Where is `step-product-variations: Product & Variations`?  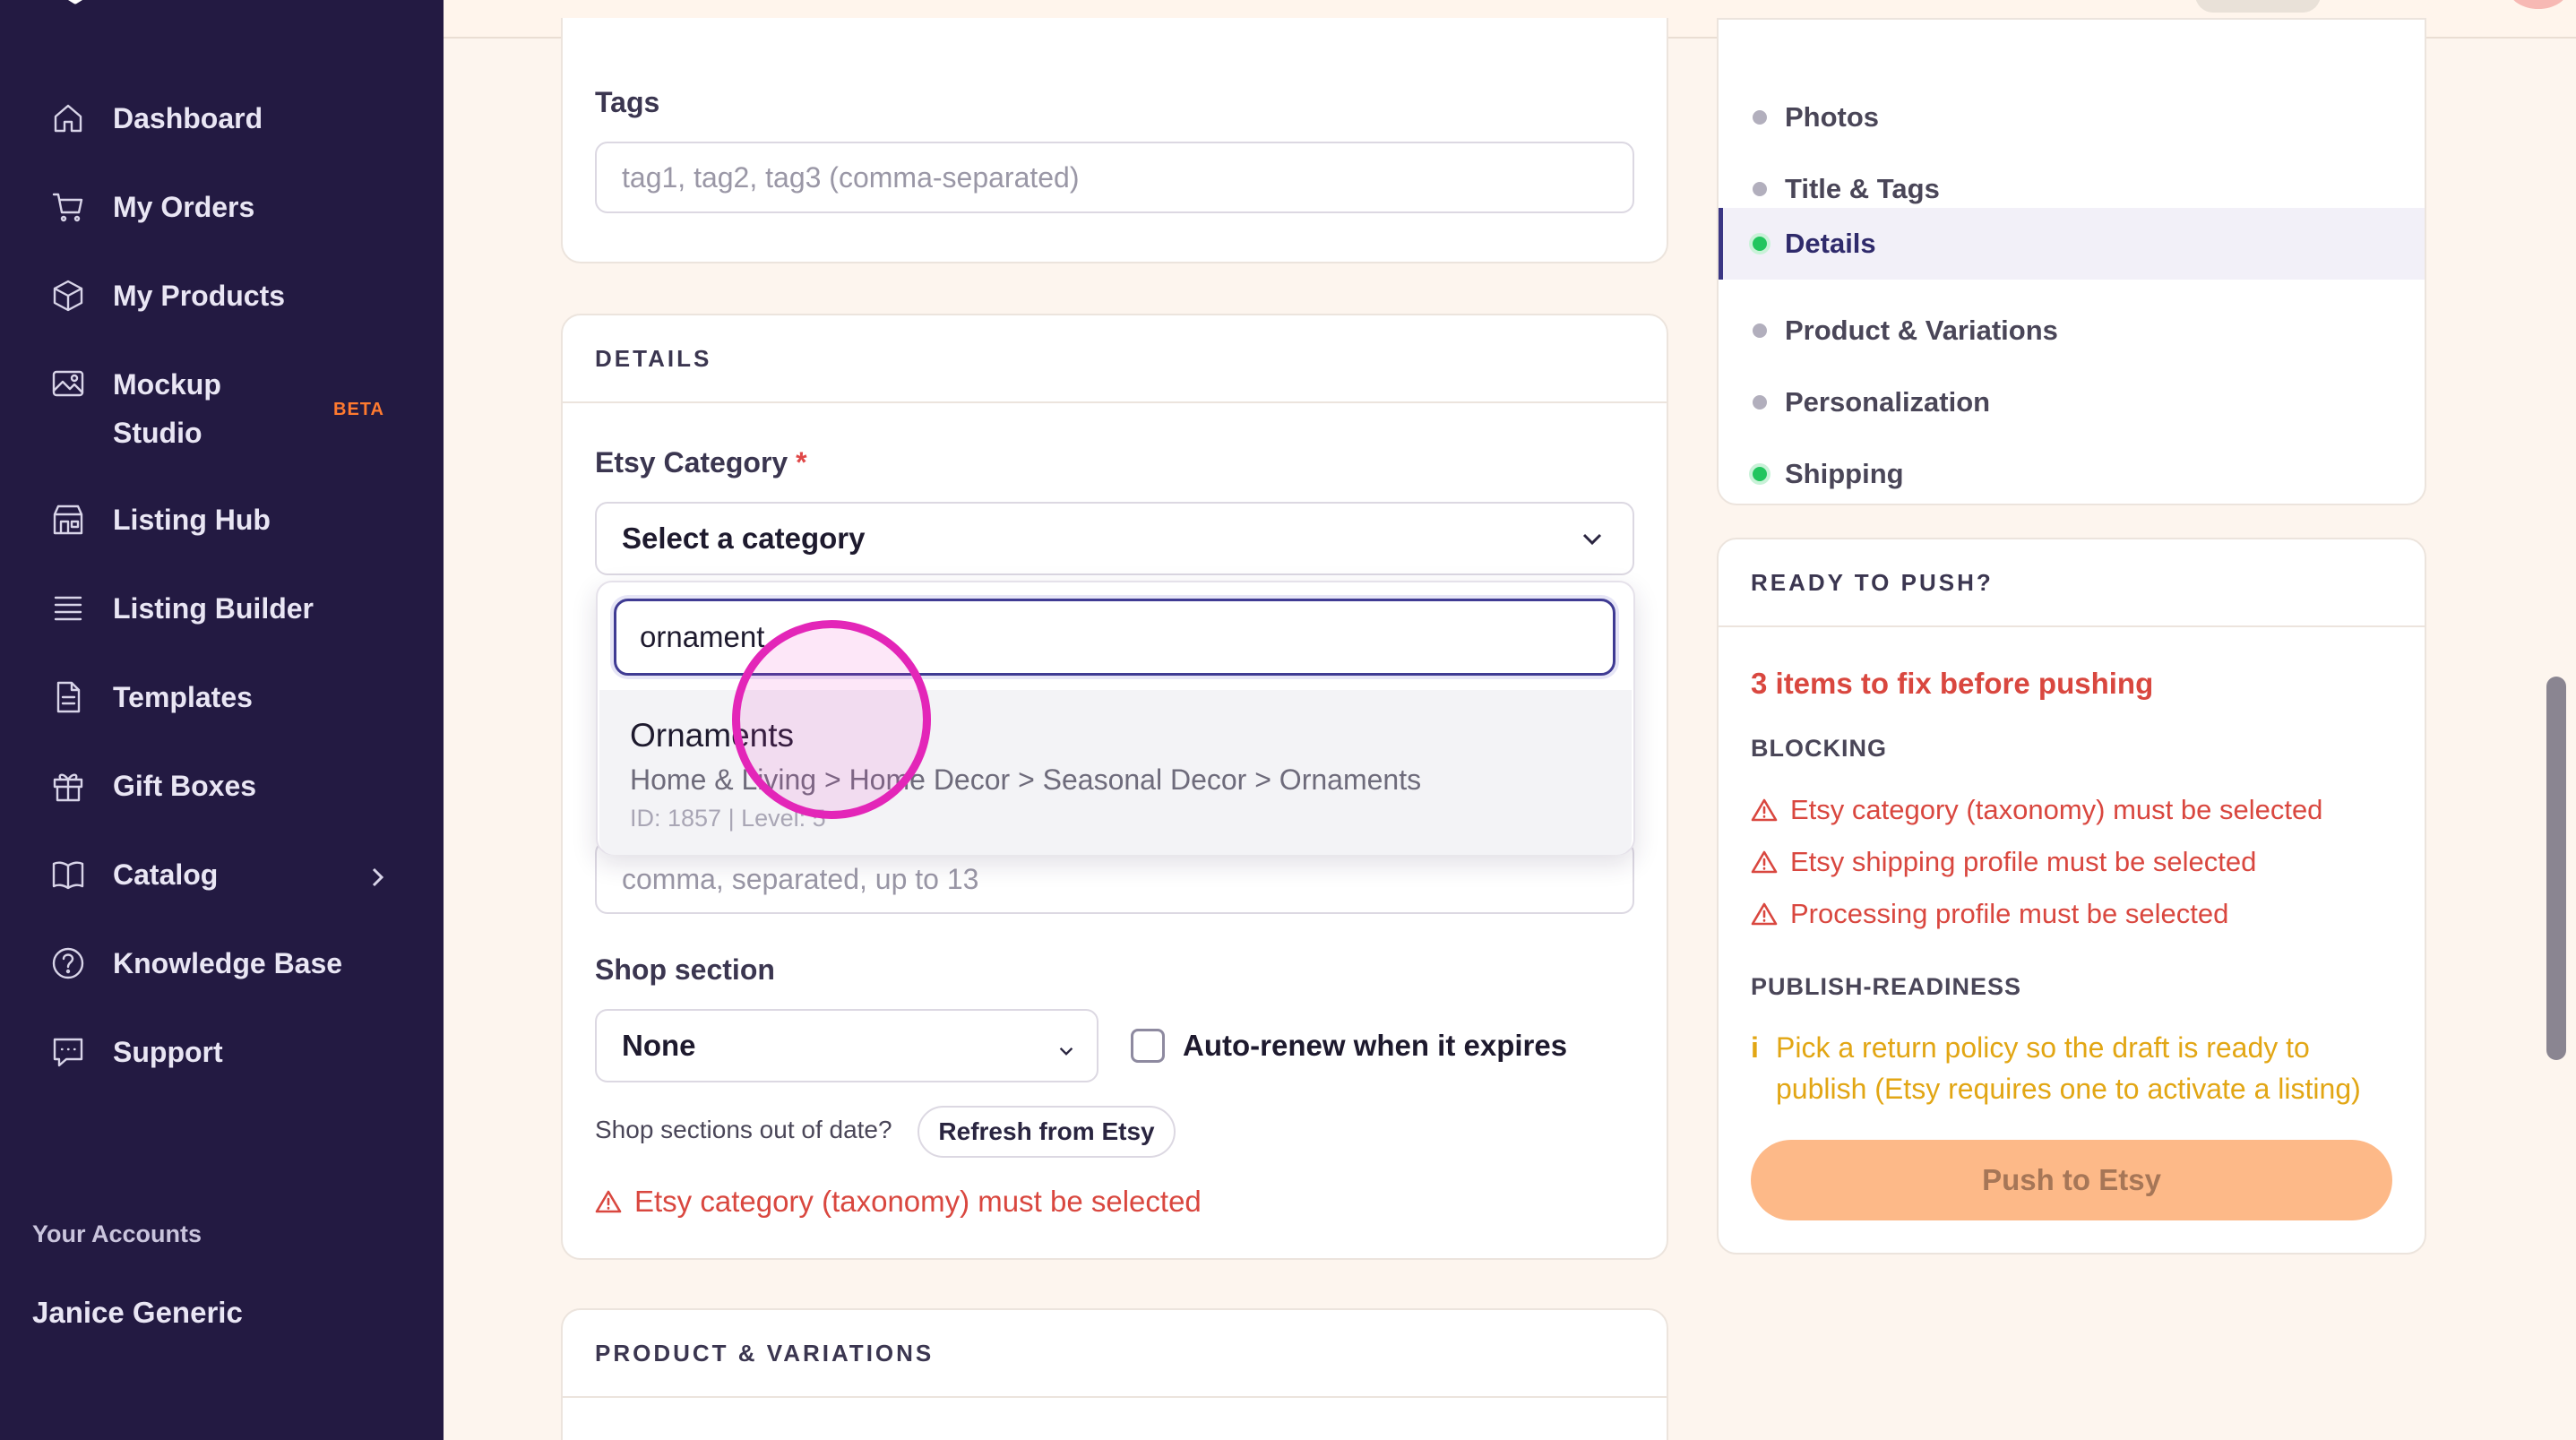 step-product-variations: Product & Variations is located at coordinates (2072, 331).